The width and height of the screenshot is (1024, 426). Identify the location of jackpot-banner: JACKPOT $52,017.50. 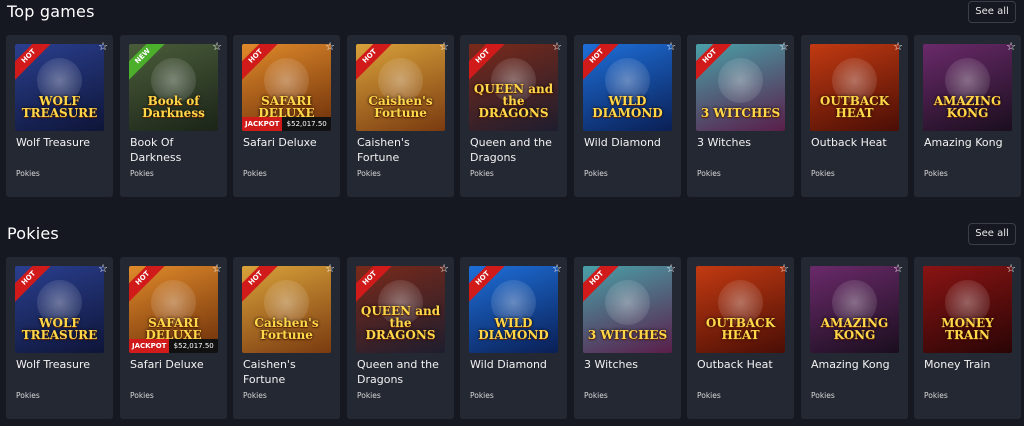
(173, 346).